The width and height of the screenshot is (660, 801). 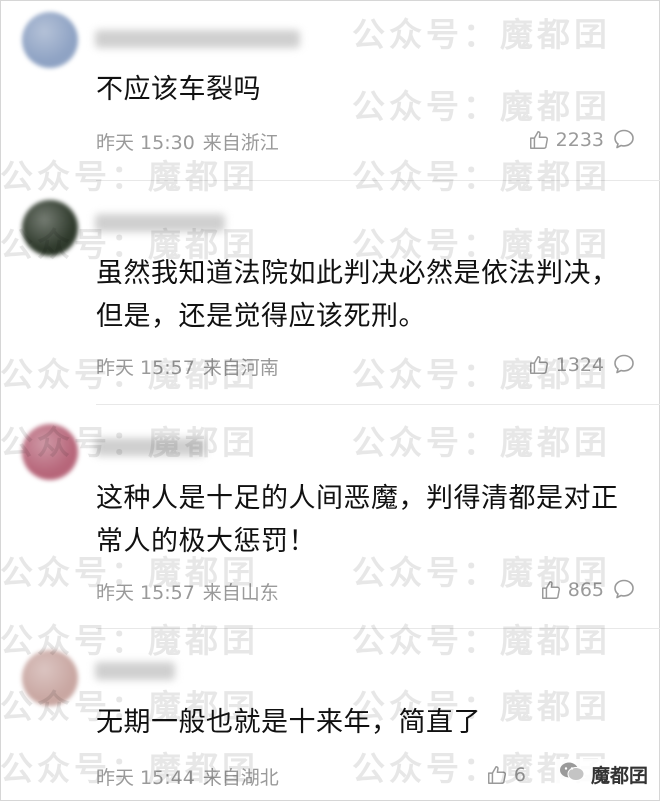 I want to click on comment-time-location: 昨天 15:30 来自浙江, so click(x=187, y=141).